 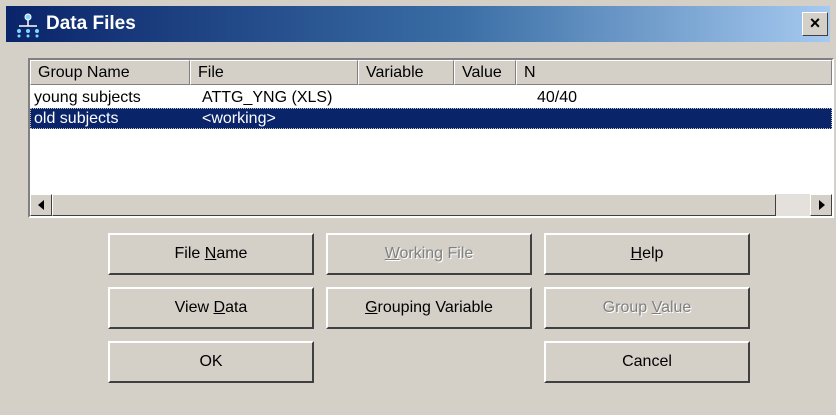 What do you see at coordinates (371, 307) in the screenshot?
I see `grouping-variable-button-accel: G` at bounding box center [371, 307].